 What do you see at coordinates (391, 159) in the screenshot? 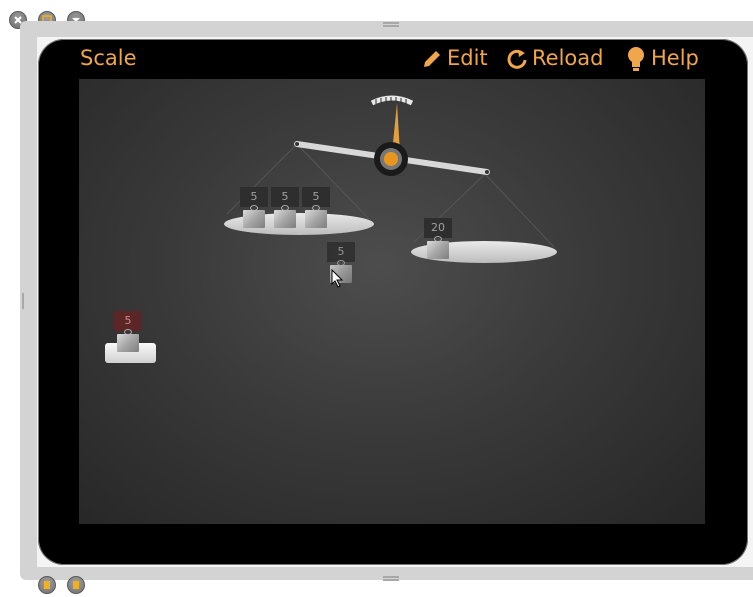
I see `beam-pivot` at bounding box center [391, 159].